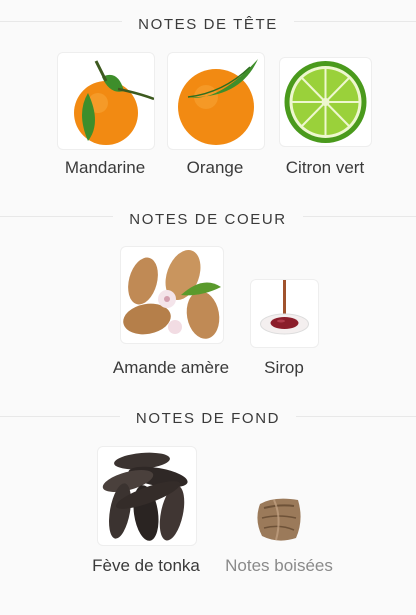 The height and width of the screenshot is (615, 416). What do you see at coordinates (279, 519) in the screenshot?
I see `wood-icon` at bounding box center [279, 519].